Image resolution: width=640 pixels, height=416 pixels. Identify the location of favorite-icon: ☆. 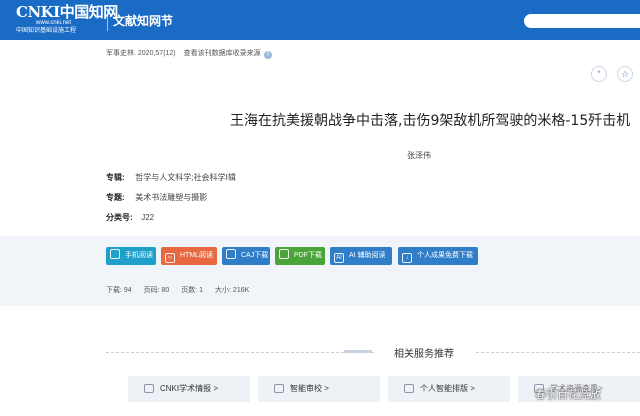
(625, 74).